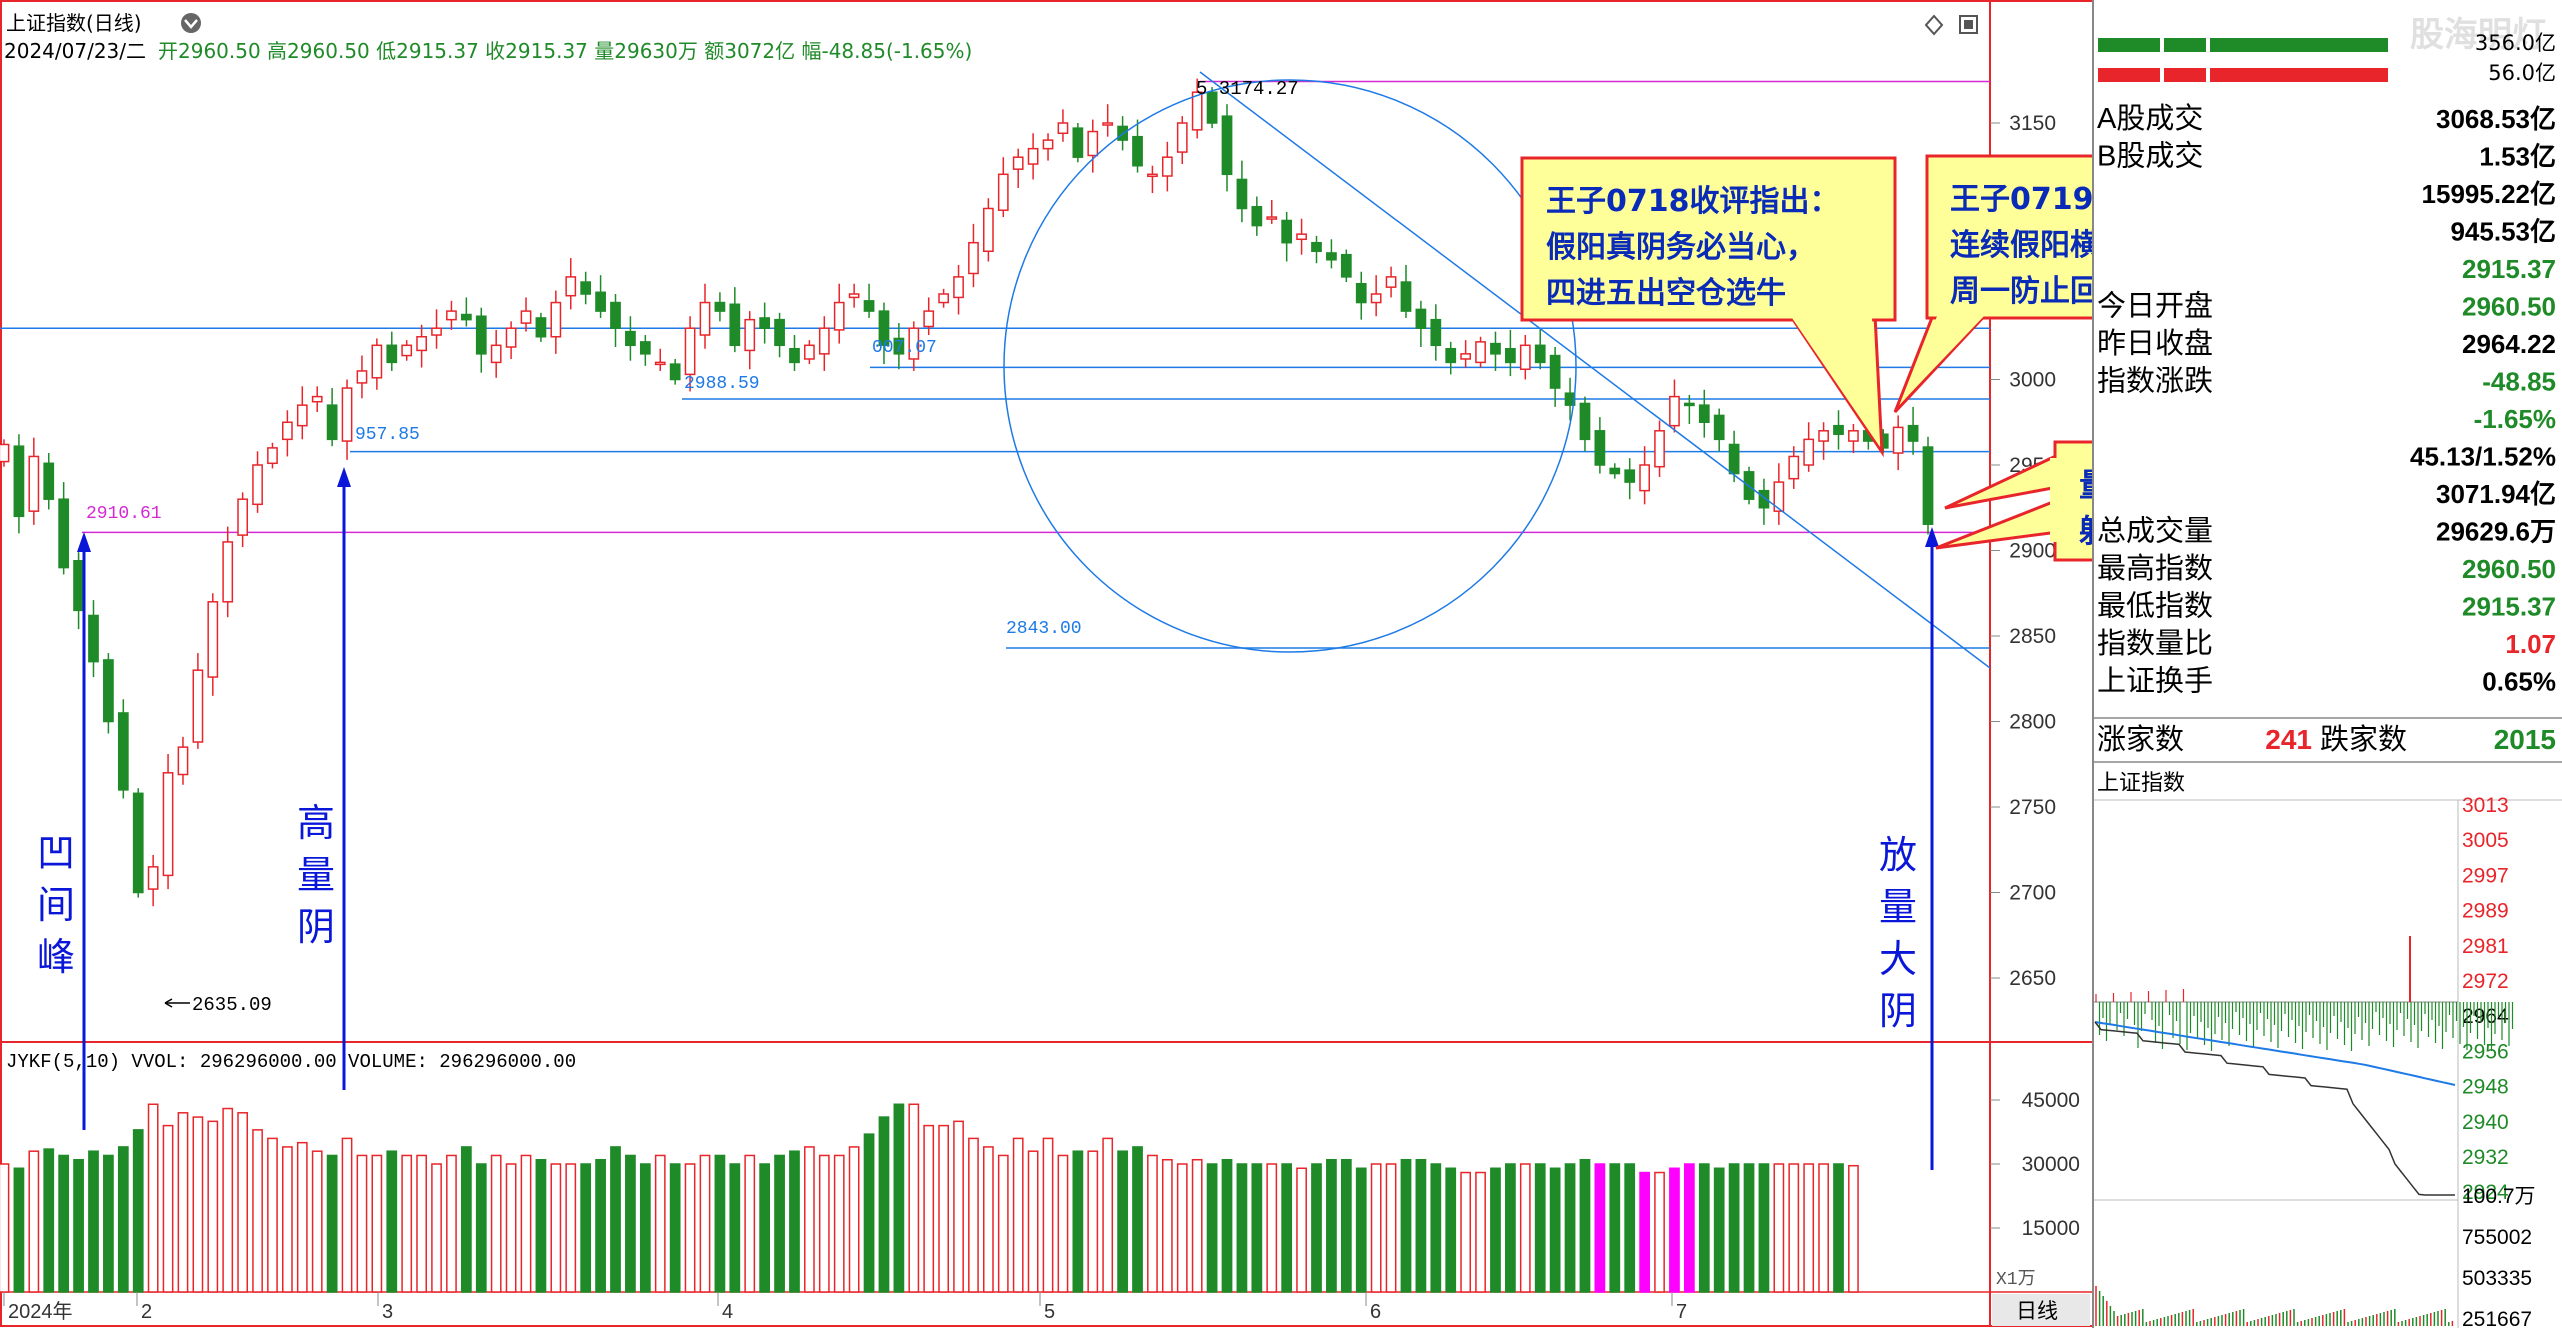  I want to click on chart-title: 上证指数(日线), so click(74, 23).